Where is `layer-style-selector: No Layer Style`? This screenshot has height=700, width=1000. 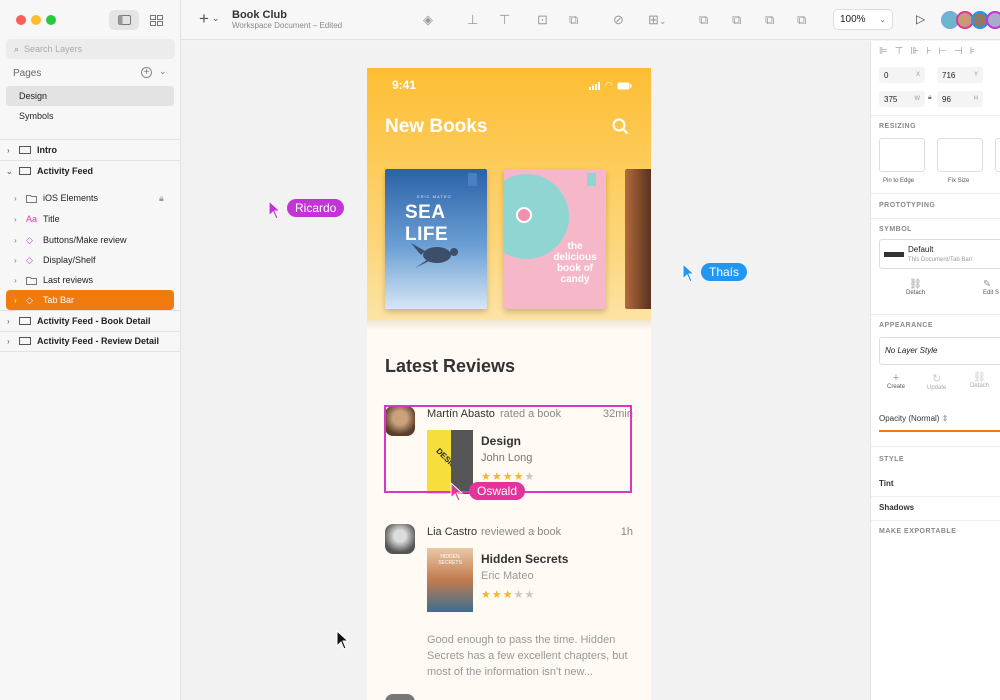 layer-style-selector: No Layer Style is located at coordinates (939, 351).